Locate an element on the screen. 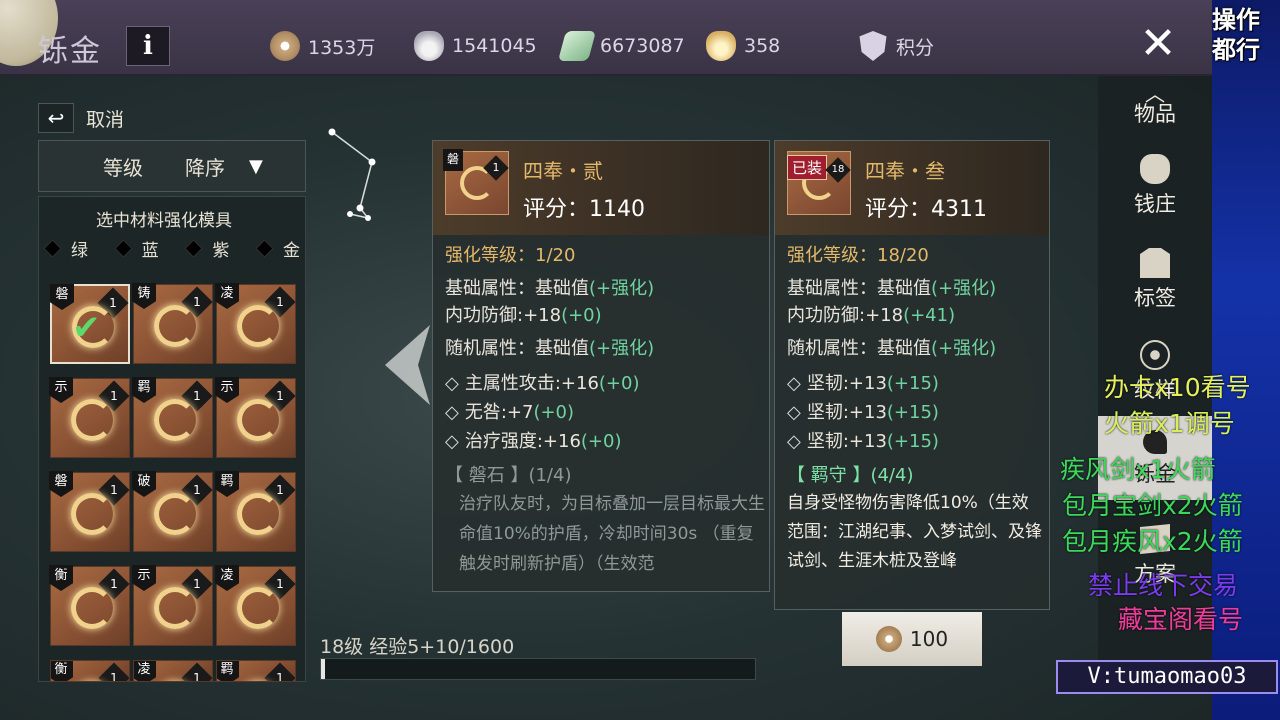 This screenshot has height=720, width=1280. info-button: i is located at coordinates (148, 46).